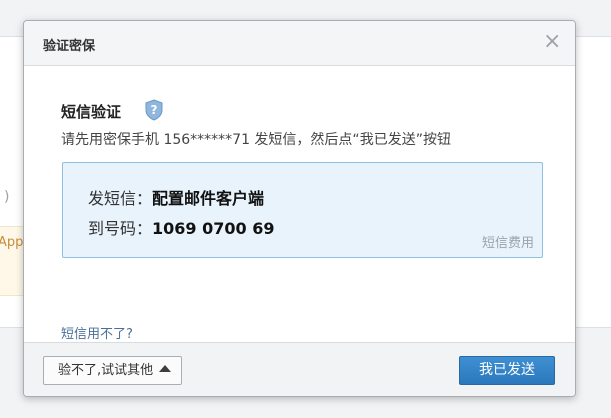  I want to click on dialog-title: 验证密保, so click(69, 46).